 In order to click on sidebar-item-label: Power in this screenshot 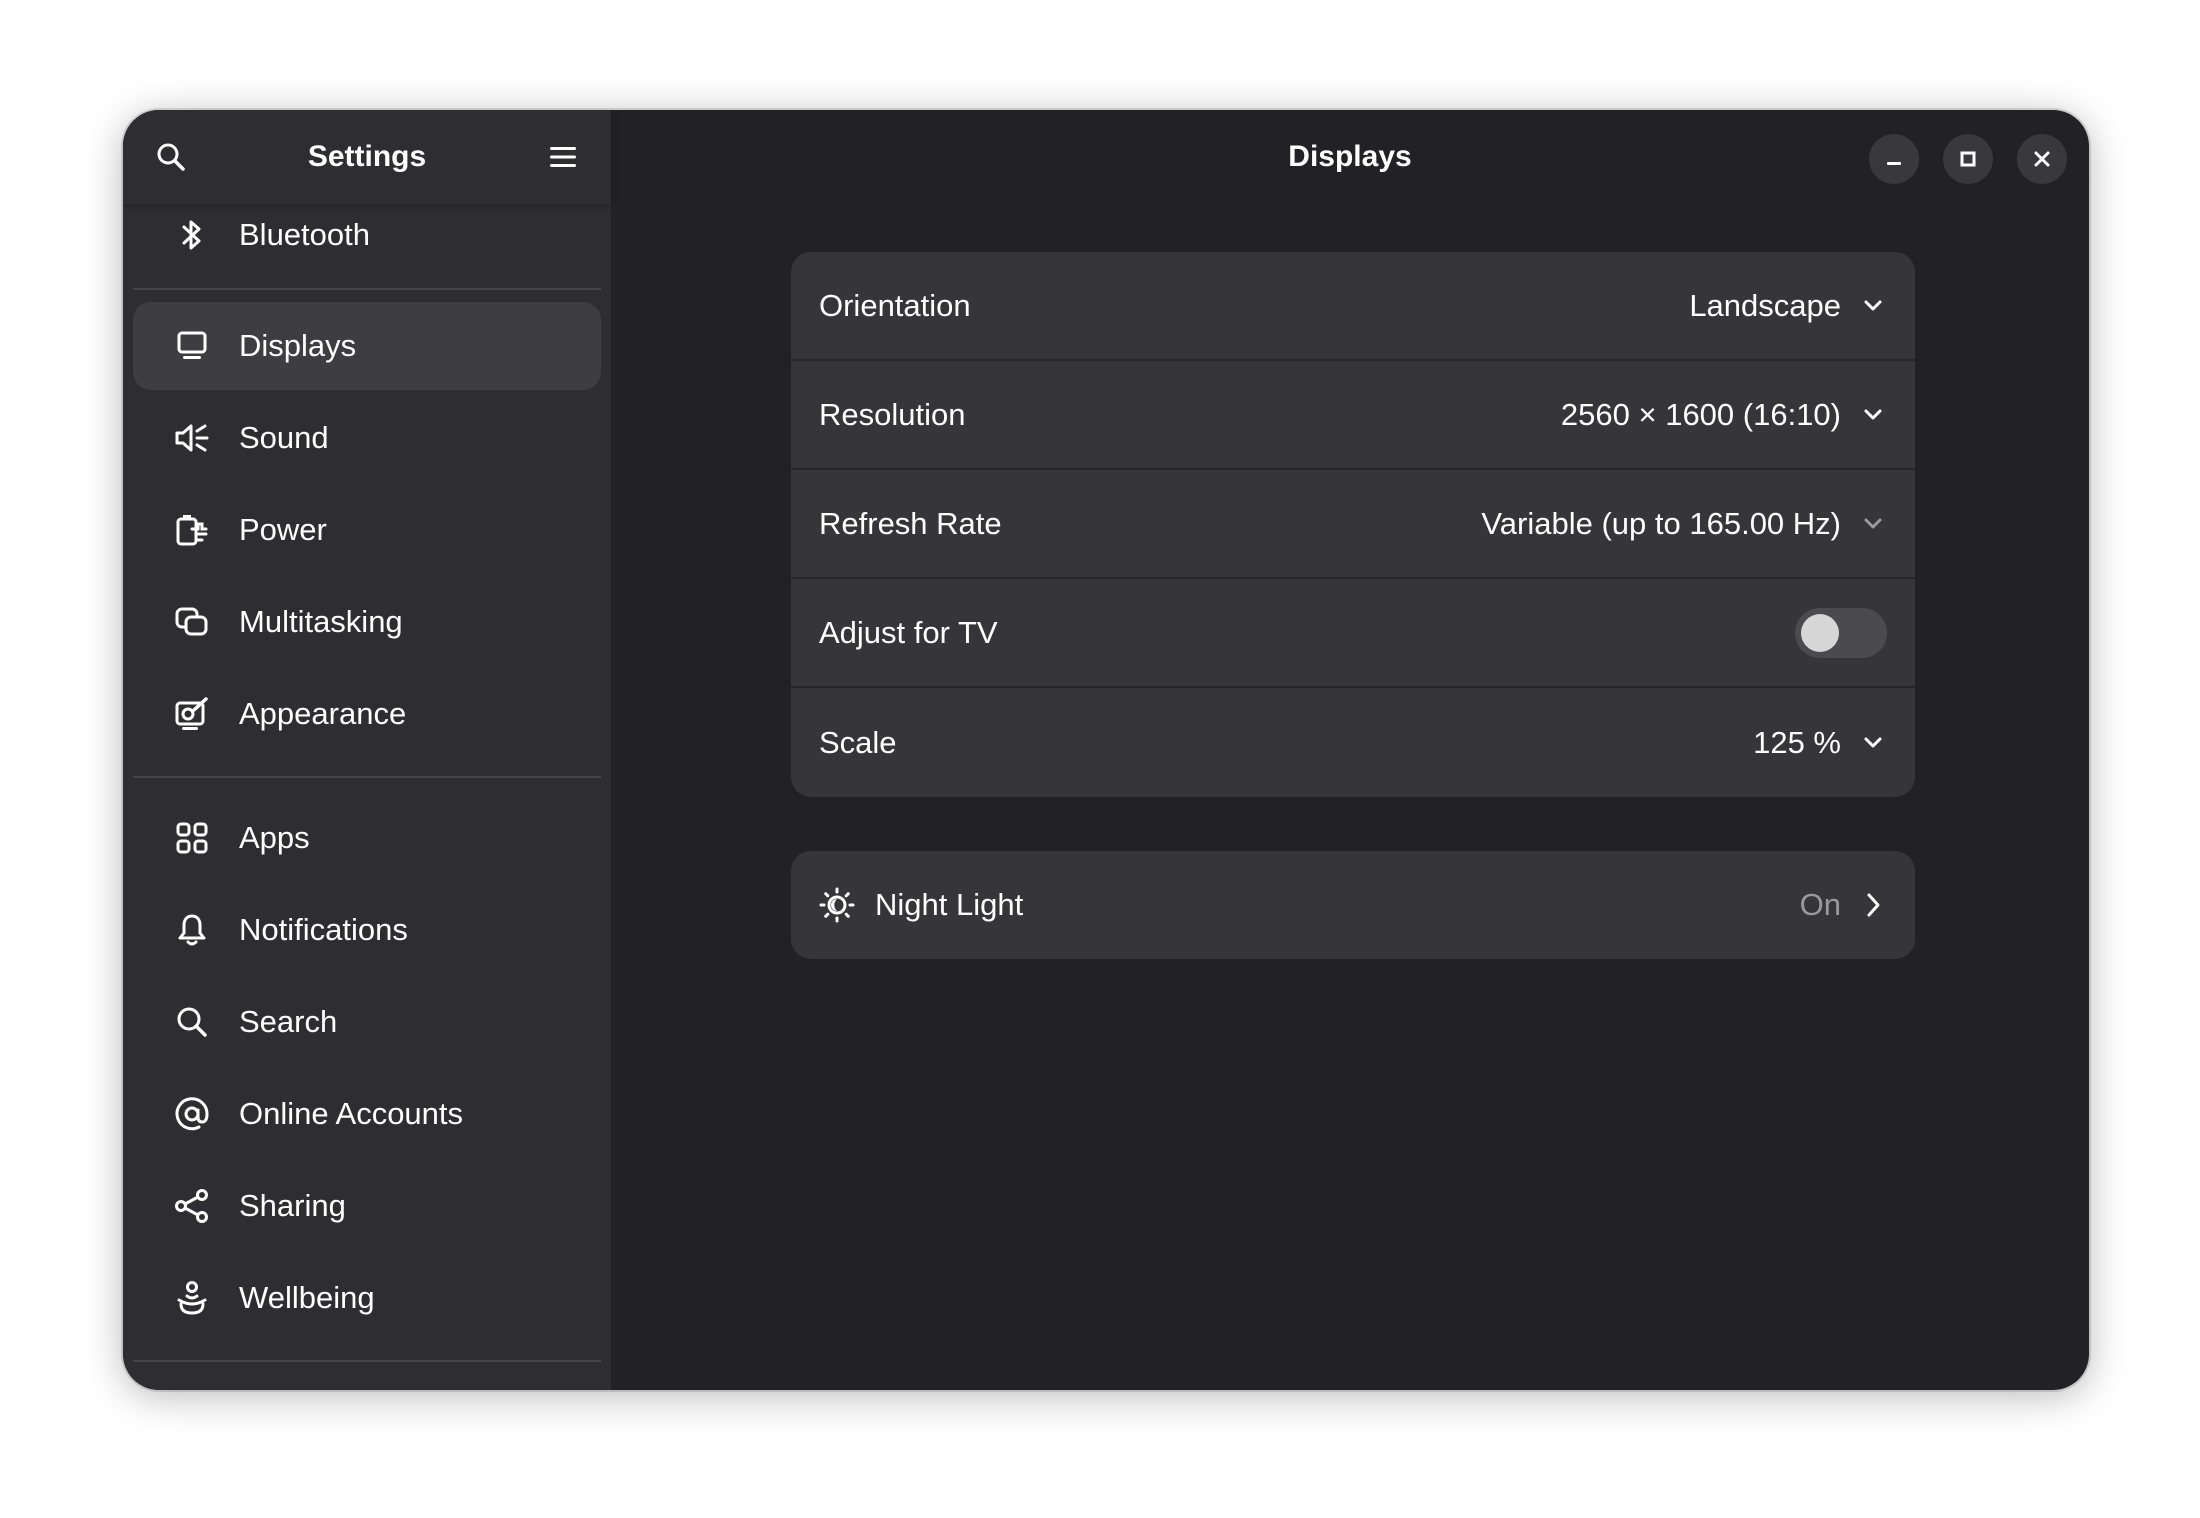, I will do `click(283, 529)`.